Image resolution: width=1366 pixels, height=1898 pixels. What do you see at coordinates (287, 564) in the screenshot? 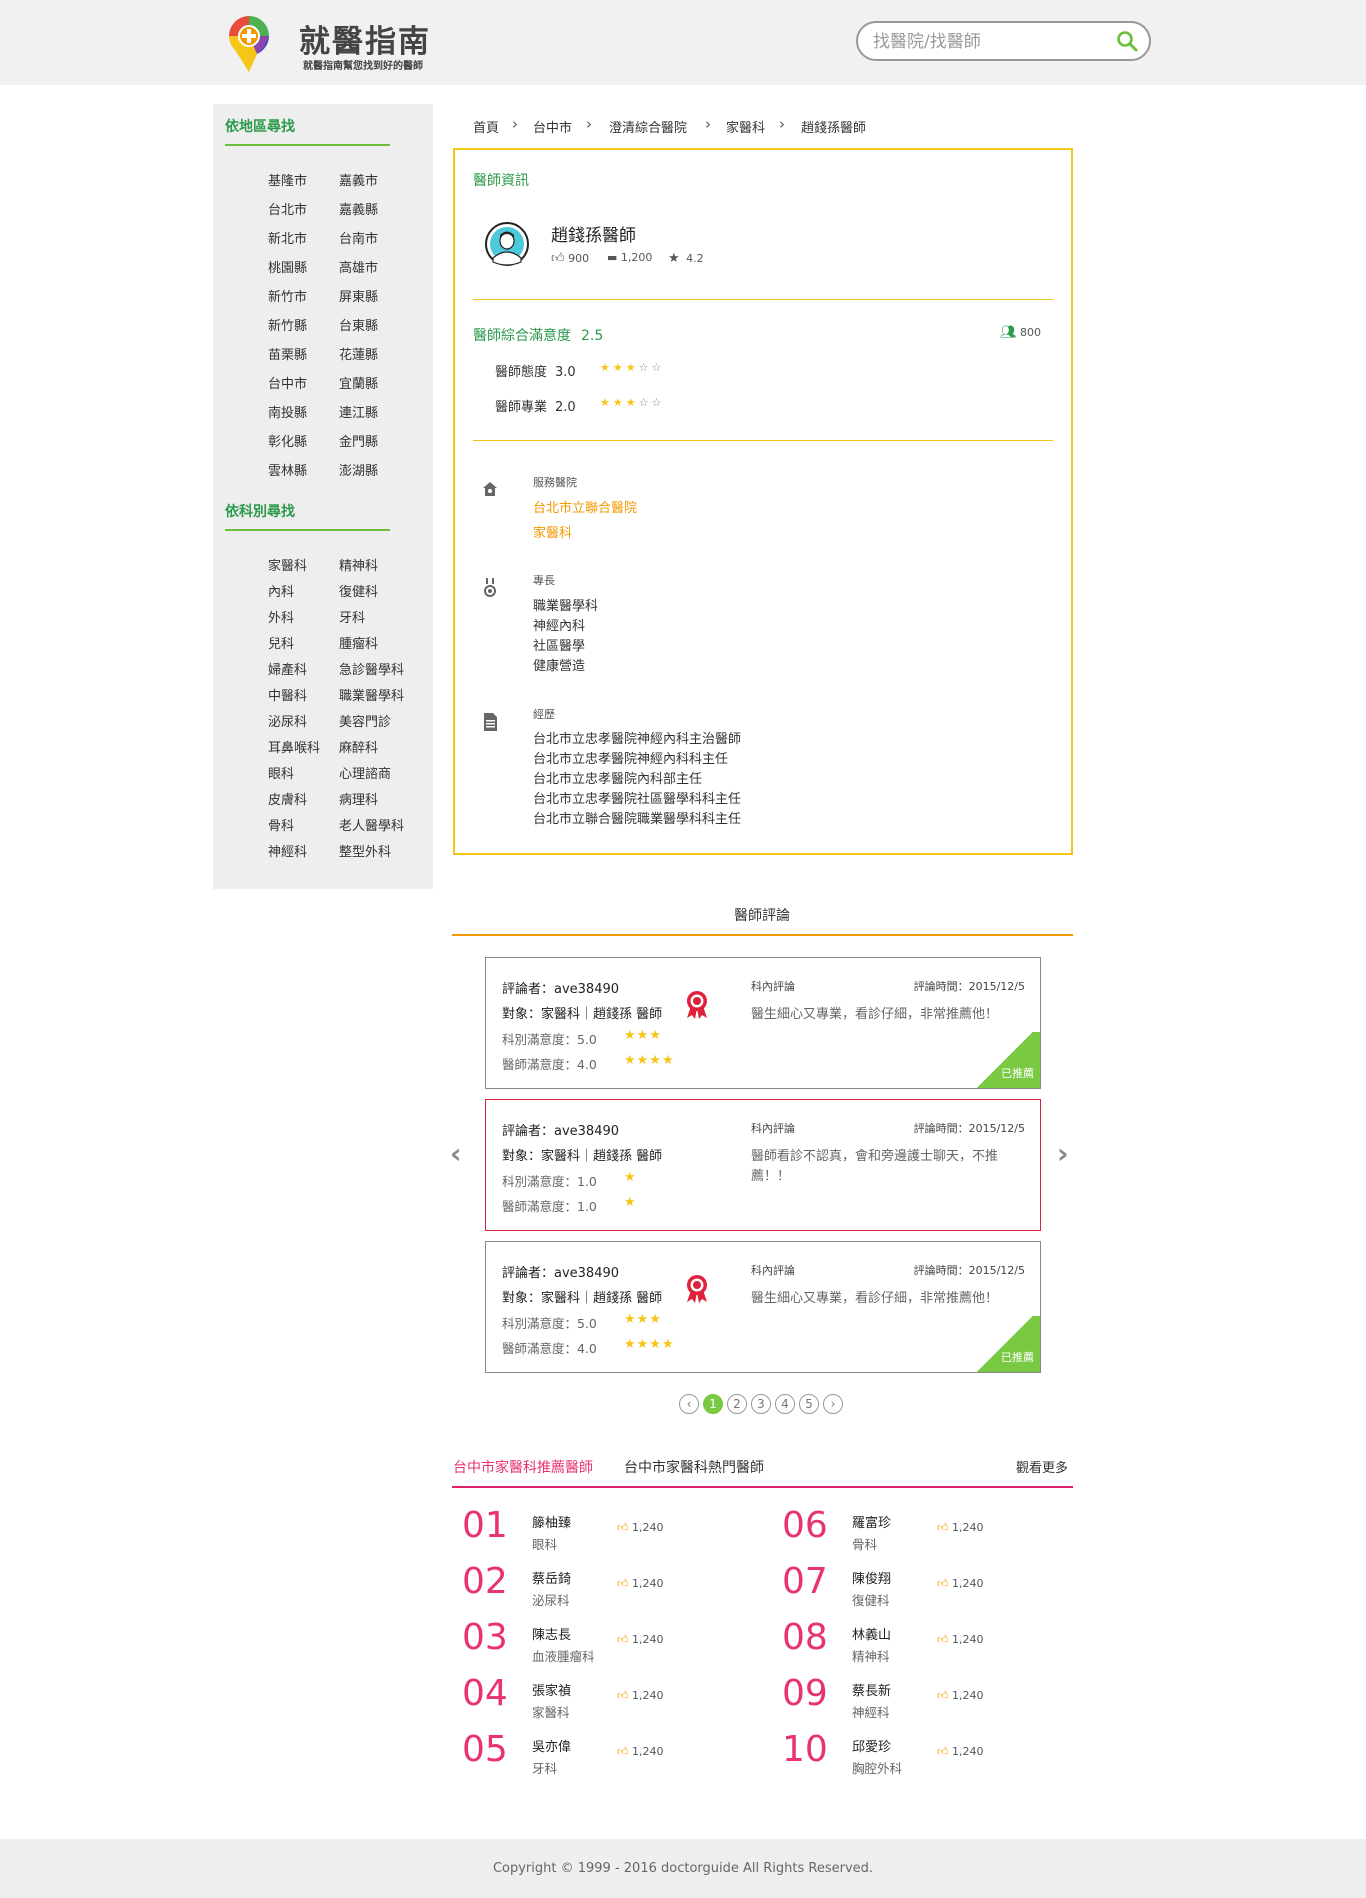
I see `sidebar-link: 家醫科` at bounding box center [287, 564].